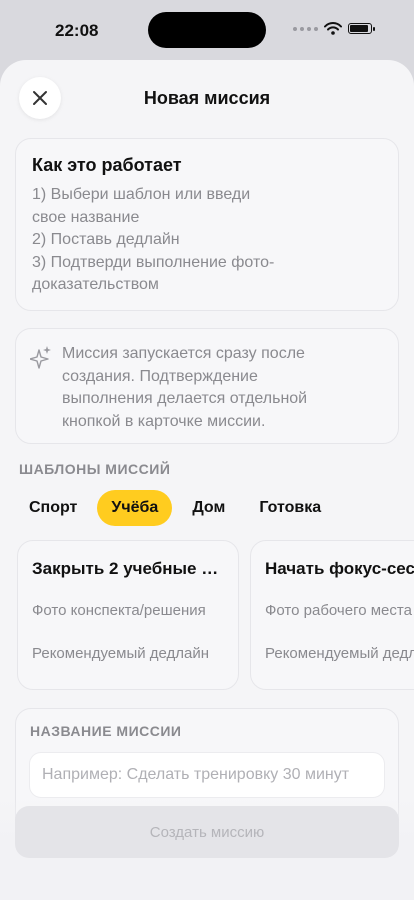 The width and height of the screenshot is (414, 900). What do you see at coordinates (175, 508) in the screenshot?
I see `category-tabs: Спорт Учёба Дом Готовка` at bounding box center [175, 508].